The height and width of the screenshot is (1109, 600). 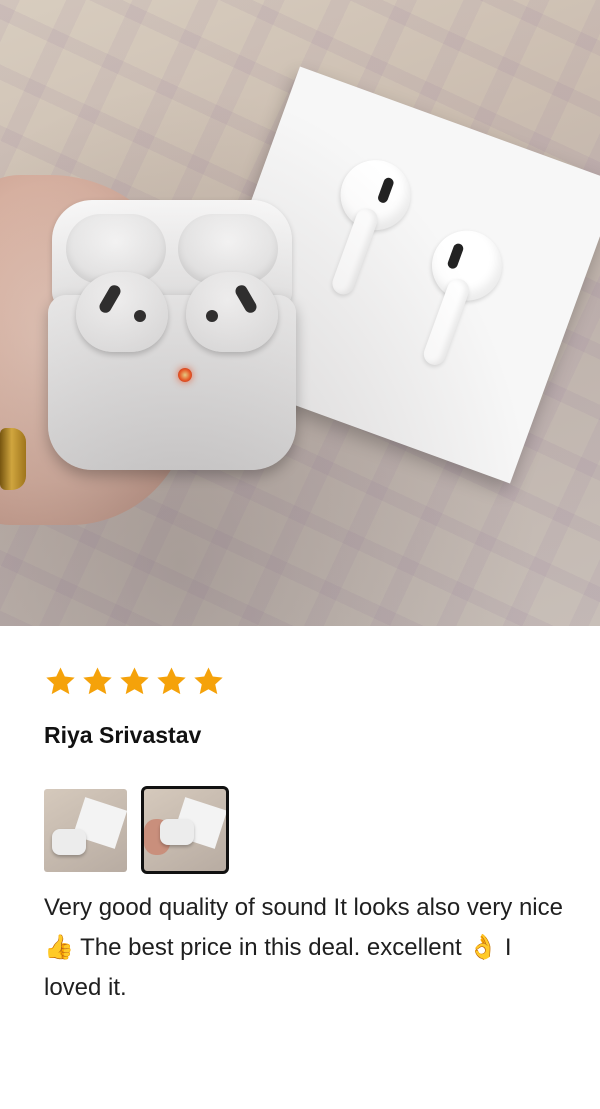 I want to click on review-thumbnails, so click(x=136, y=830).